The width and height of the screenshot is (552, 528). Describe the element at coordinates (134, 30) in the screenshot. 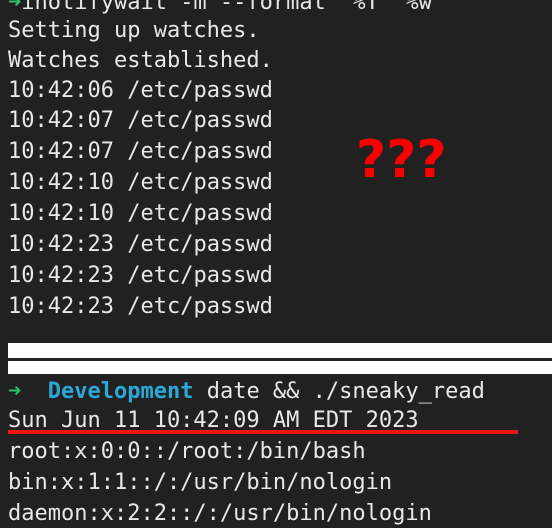

I see `watch-setting-up-line: Setting up watches.` at that location.